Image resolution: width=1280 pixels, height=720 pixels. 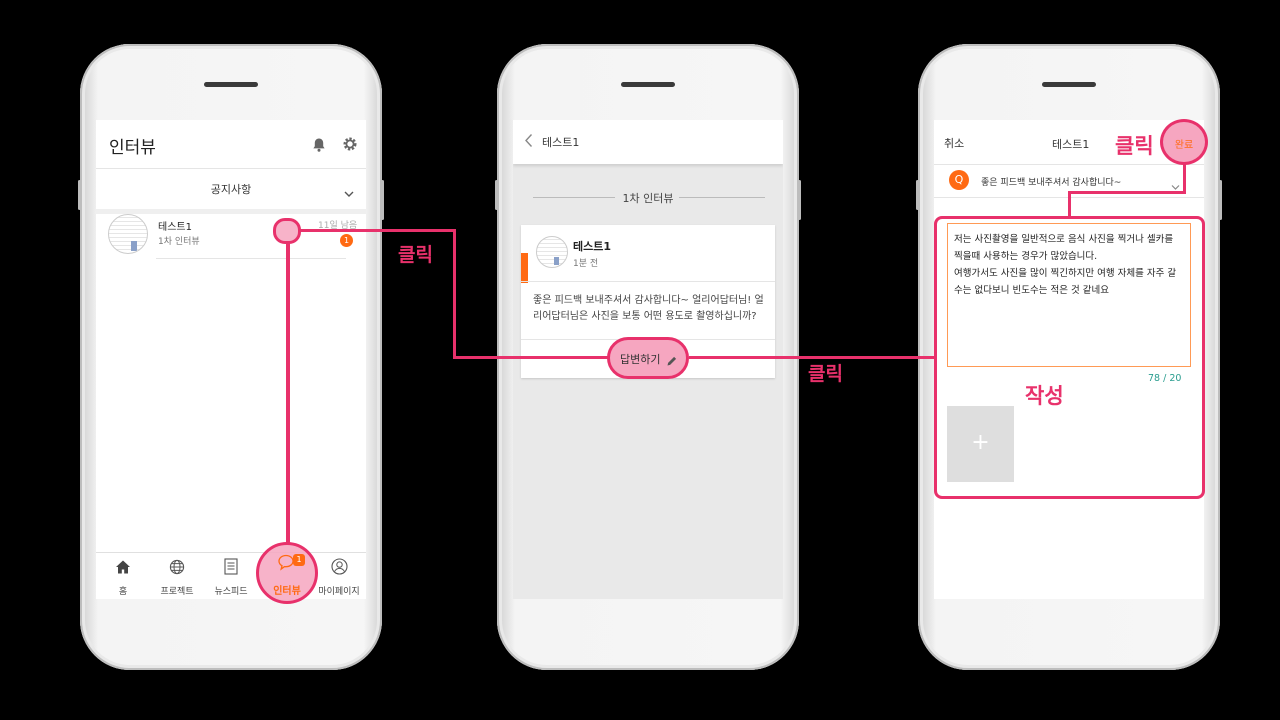 What do you see at coordinates (231, 592) in the screenshot?
I see `tab-label: 뉴스피드` at bounding box center [231, 592].